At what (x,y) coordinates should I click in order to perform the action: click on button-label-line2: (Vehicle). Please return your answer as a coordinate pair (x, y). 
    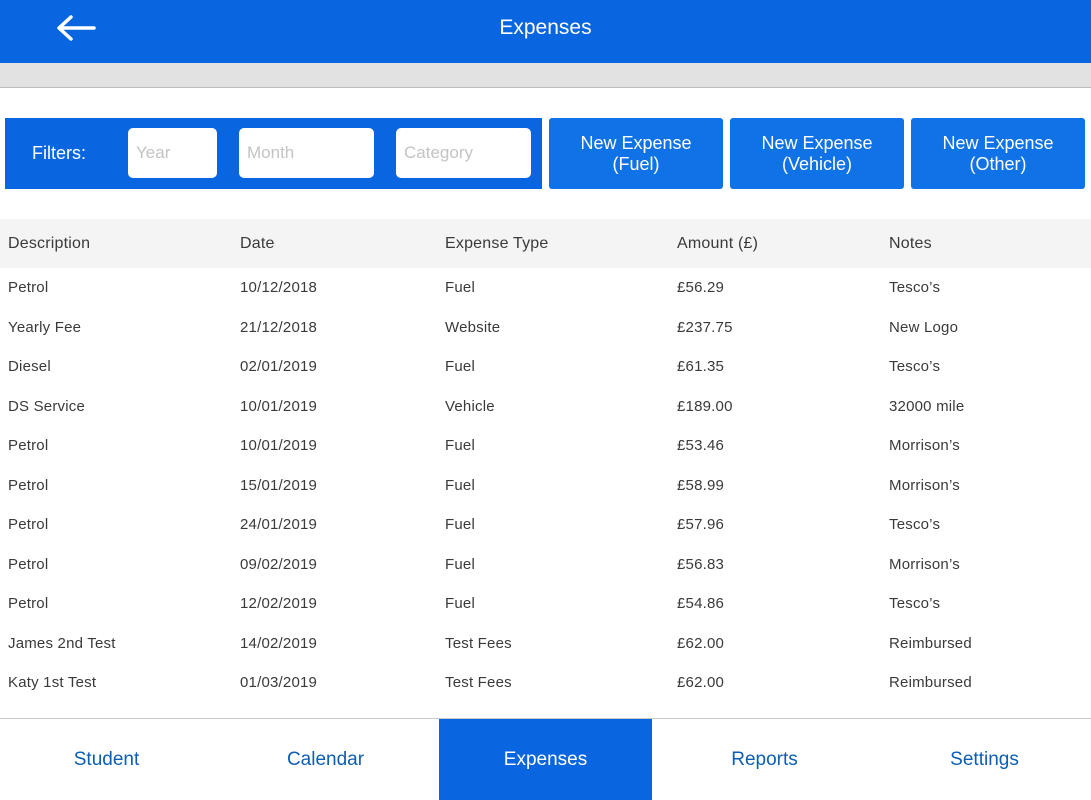
    Looking at the image, I should click on (817, 163).